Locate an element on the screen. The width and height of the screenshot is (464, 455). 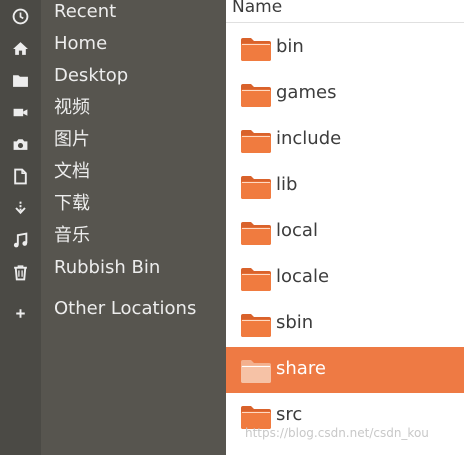
file-name: lib is located at coordinates (287, 184).